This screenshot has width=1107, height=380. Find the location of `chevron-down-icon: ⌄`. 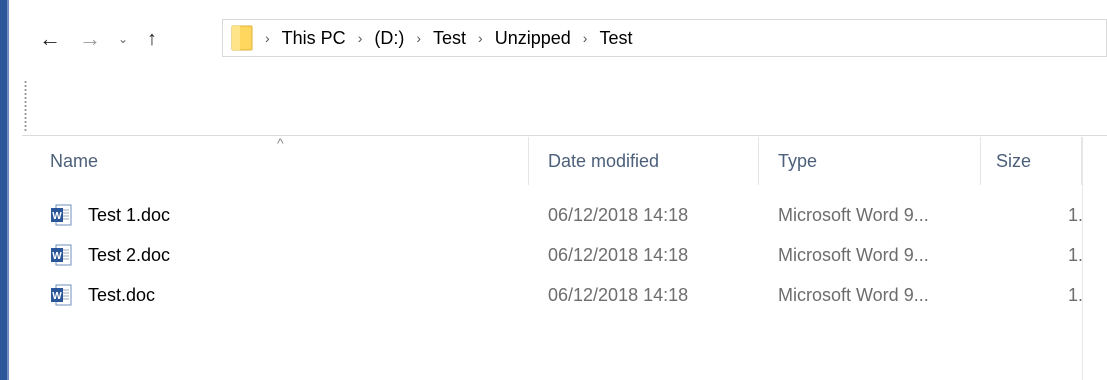

chevron-down-icon: ⌄ is located at coordinates (123, 39).